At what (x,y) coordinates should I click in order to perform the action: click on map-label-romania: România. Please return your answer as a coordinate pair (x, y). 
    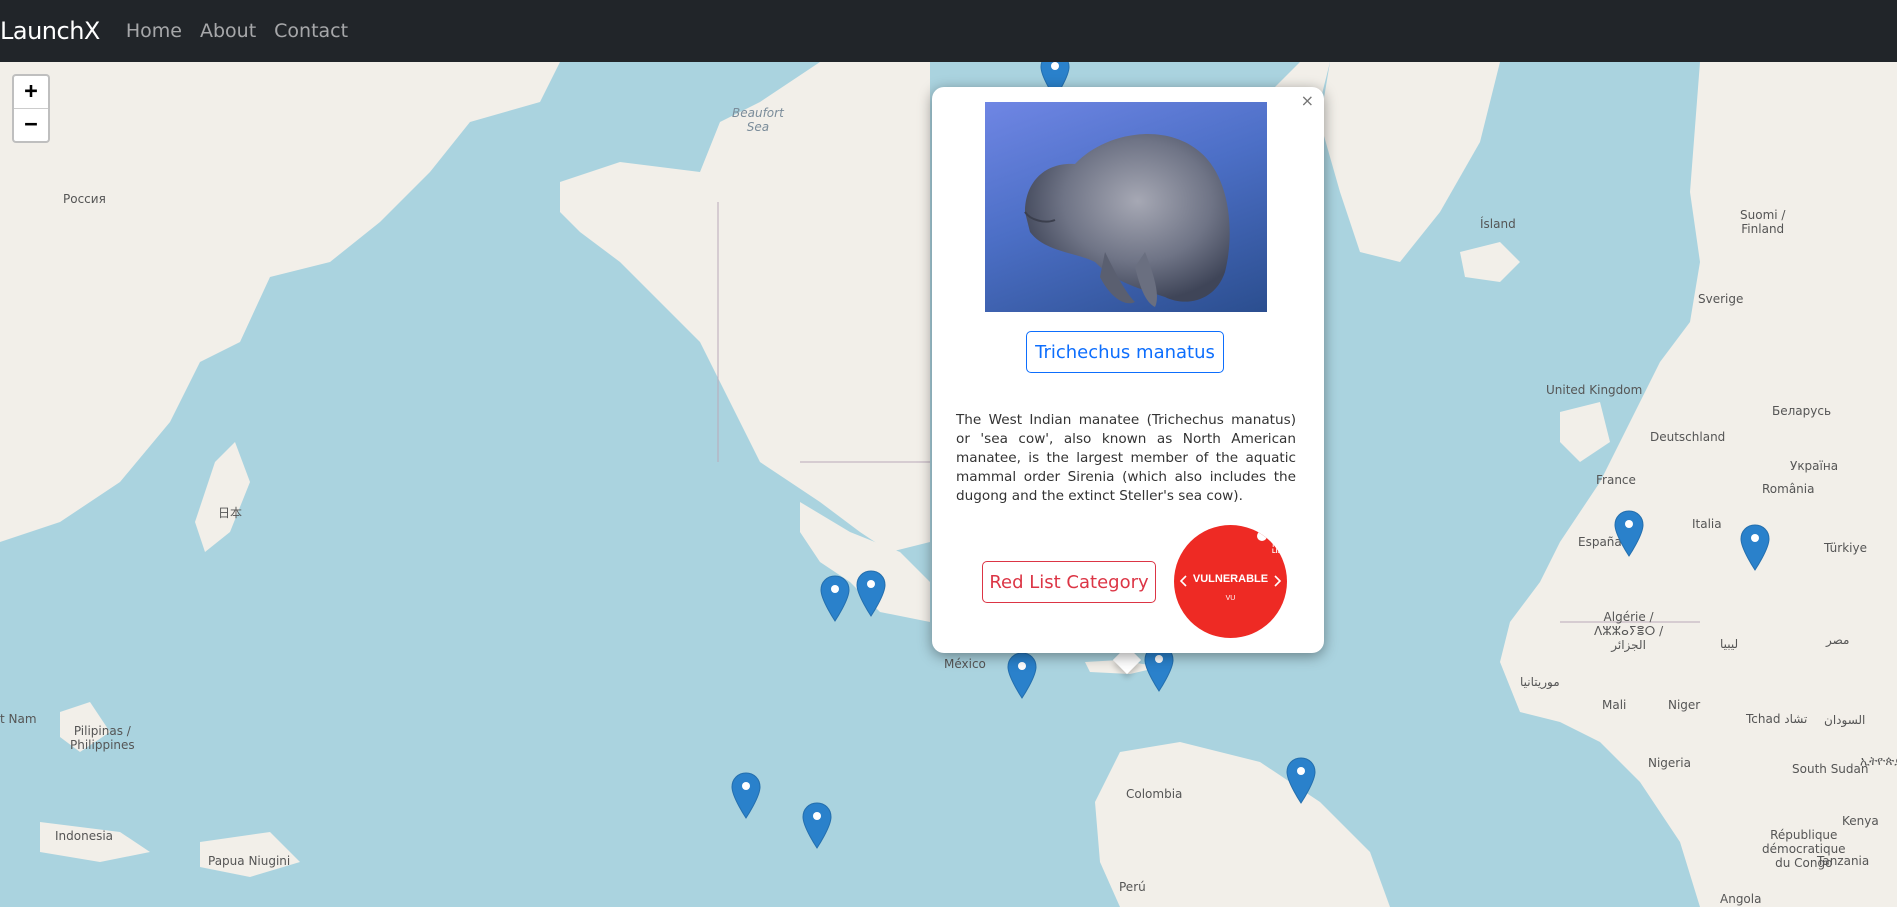
    Looking at the image, I should click on (1788, 489).